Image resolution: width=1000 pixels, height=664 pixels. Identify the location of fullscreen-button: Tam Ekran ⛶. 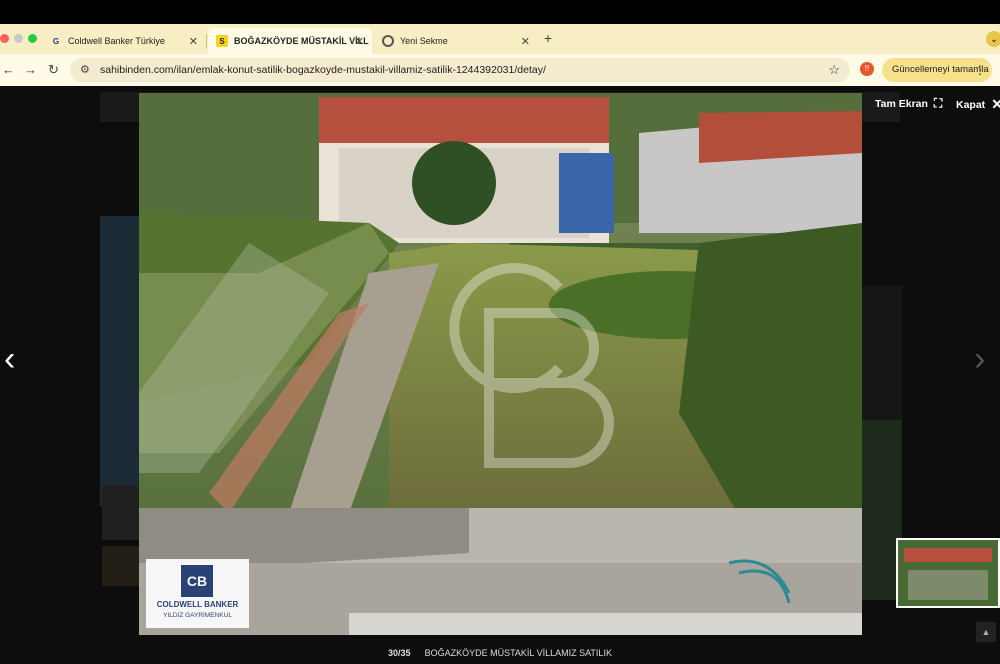
(908, 103).